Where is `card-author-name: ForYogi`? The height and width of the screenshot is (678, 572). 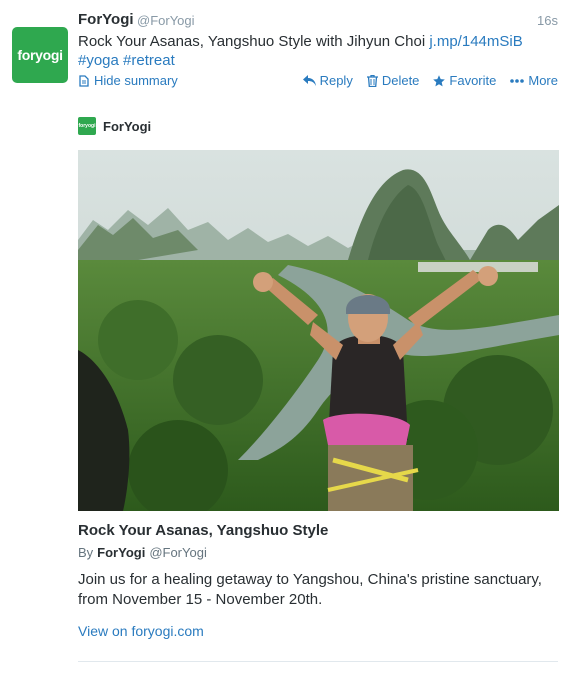
card-author-name: ForYogi is located at coordinates (121, 552).